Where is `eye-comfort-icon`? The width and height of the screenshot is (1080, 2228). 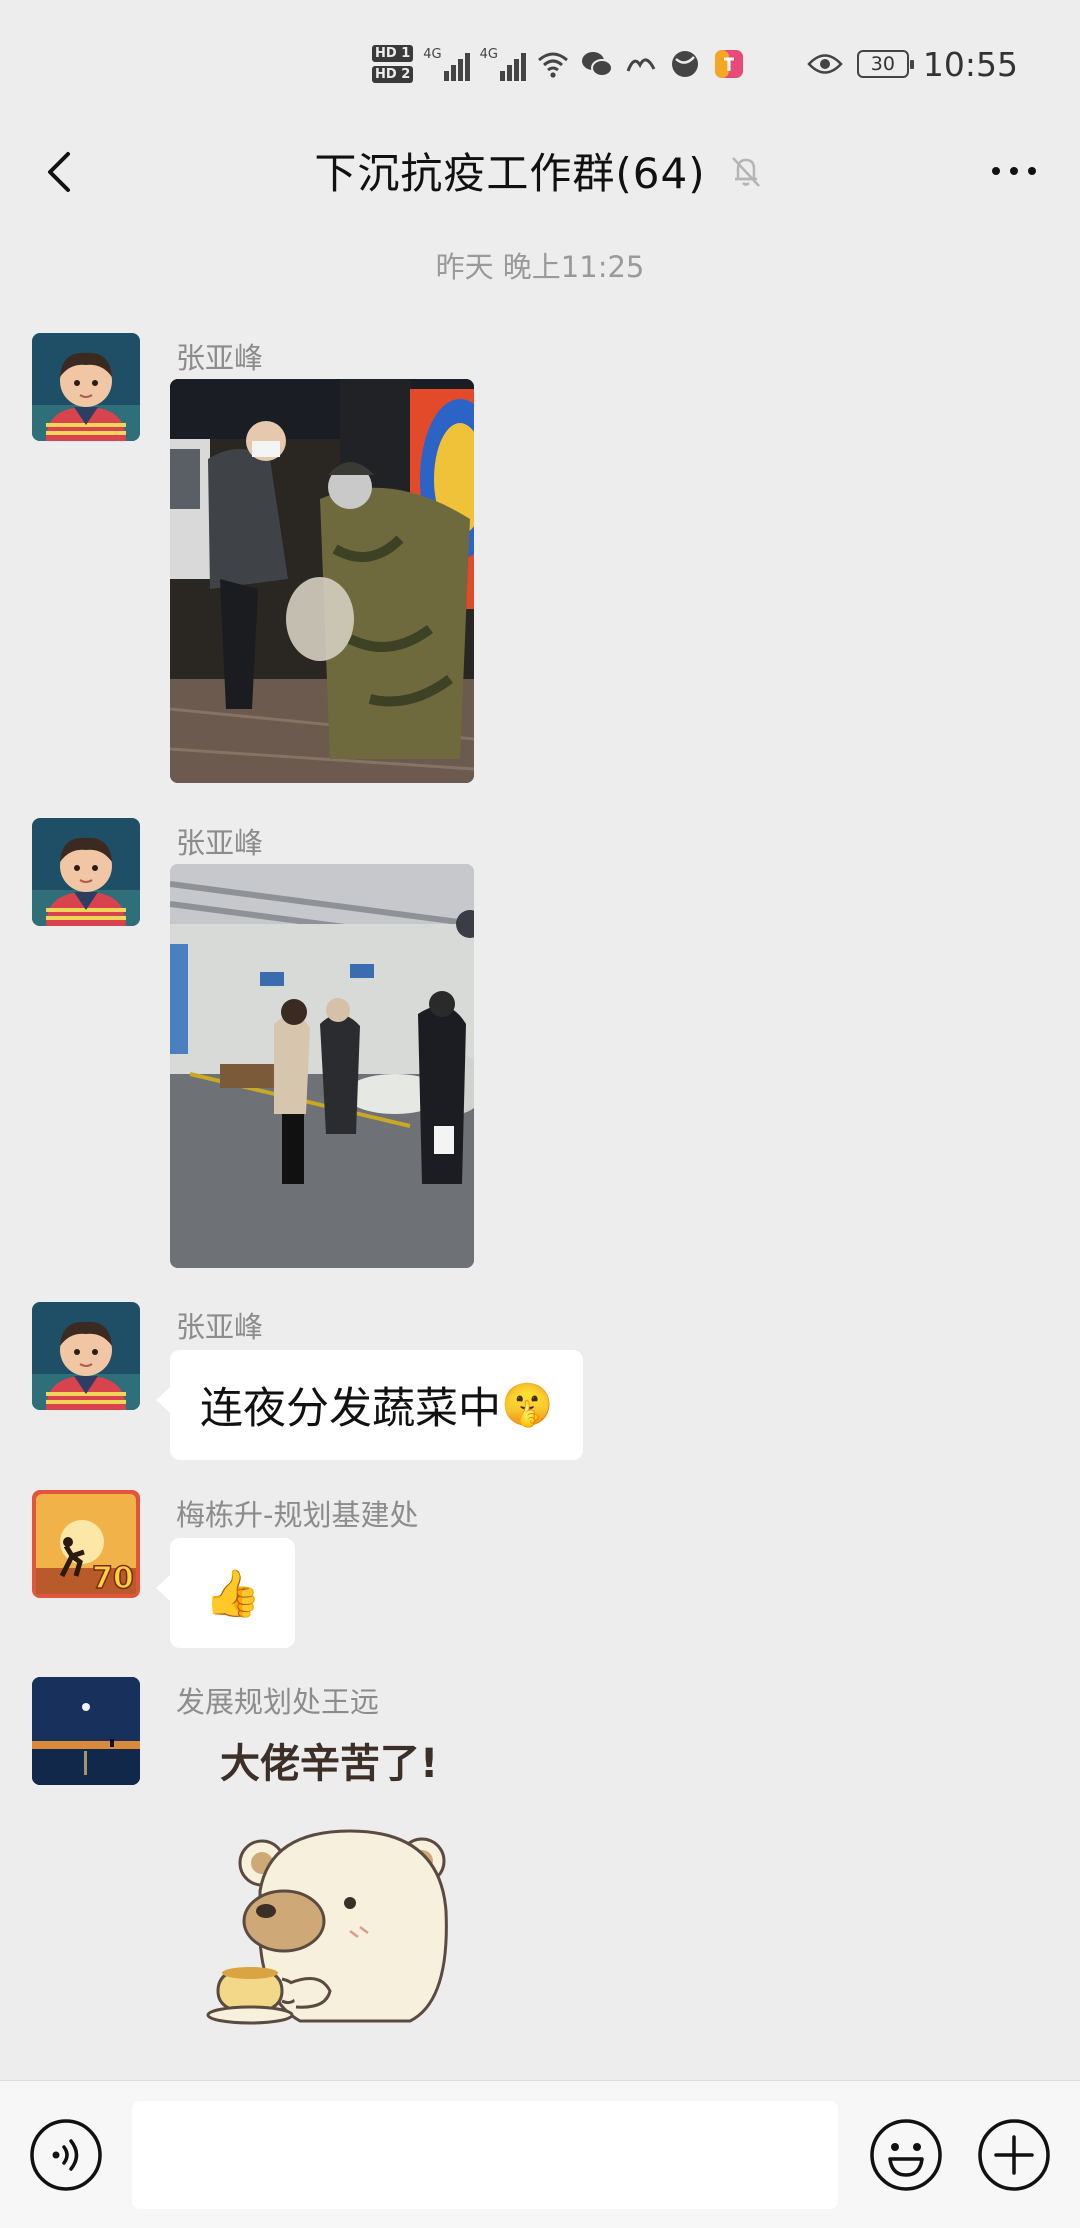 eye-comfort-icon is located at coordinates (825, 64).